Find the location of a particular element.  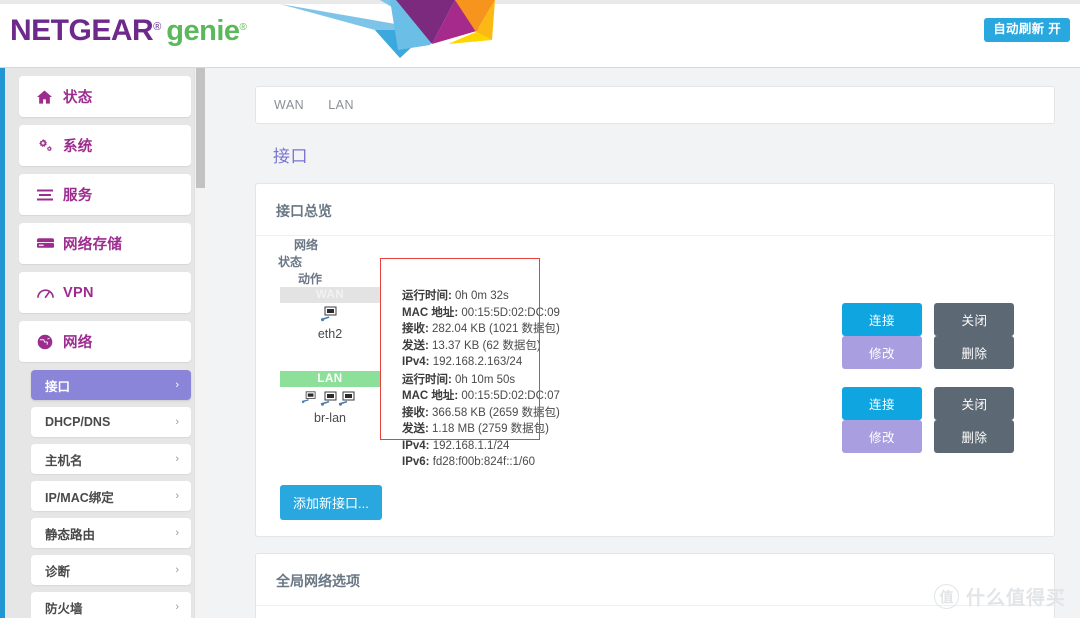

sidebar-item-status-label: 状态 is located at coordinates (78, 98).